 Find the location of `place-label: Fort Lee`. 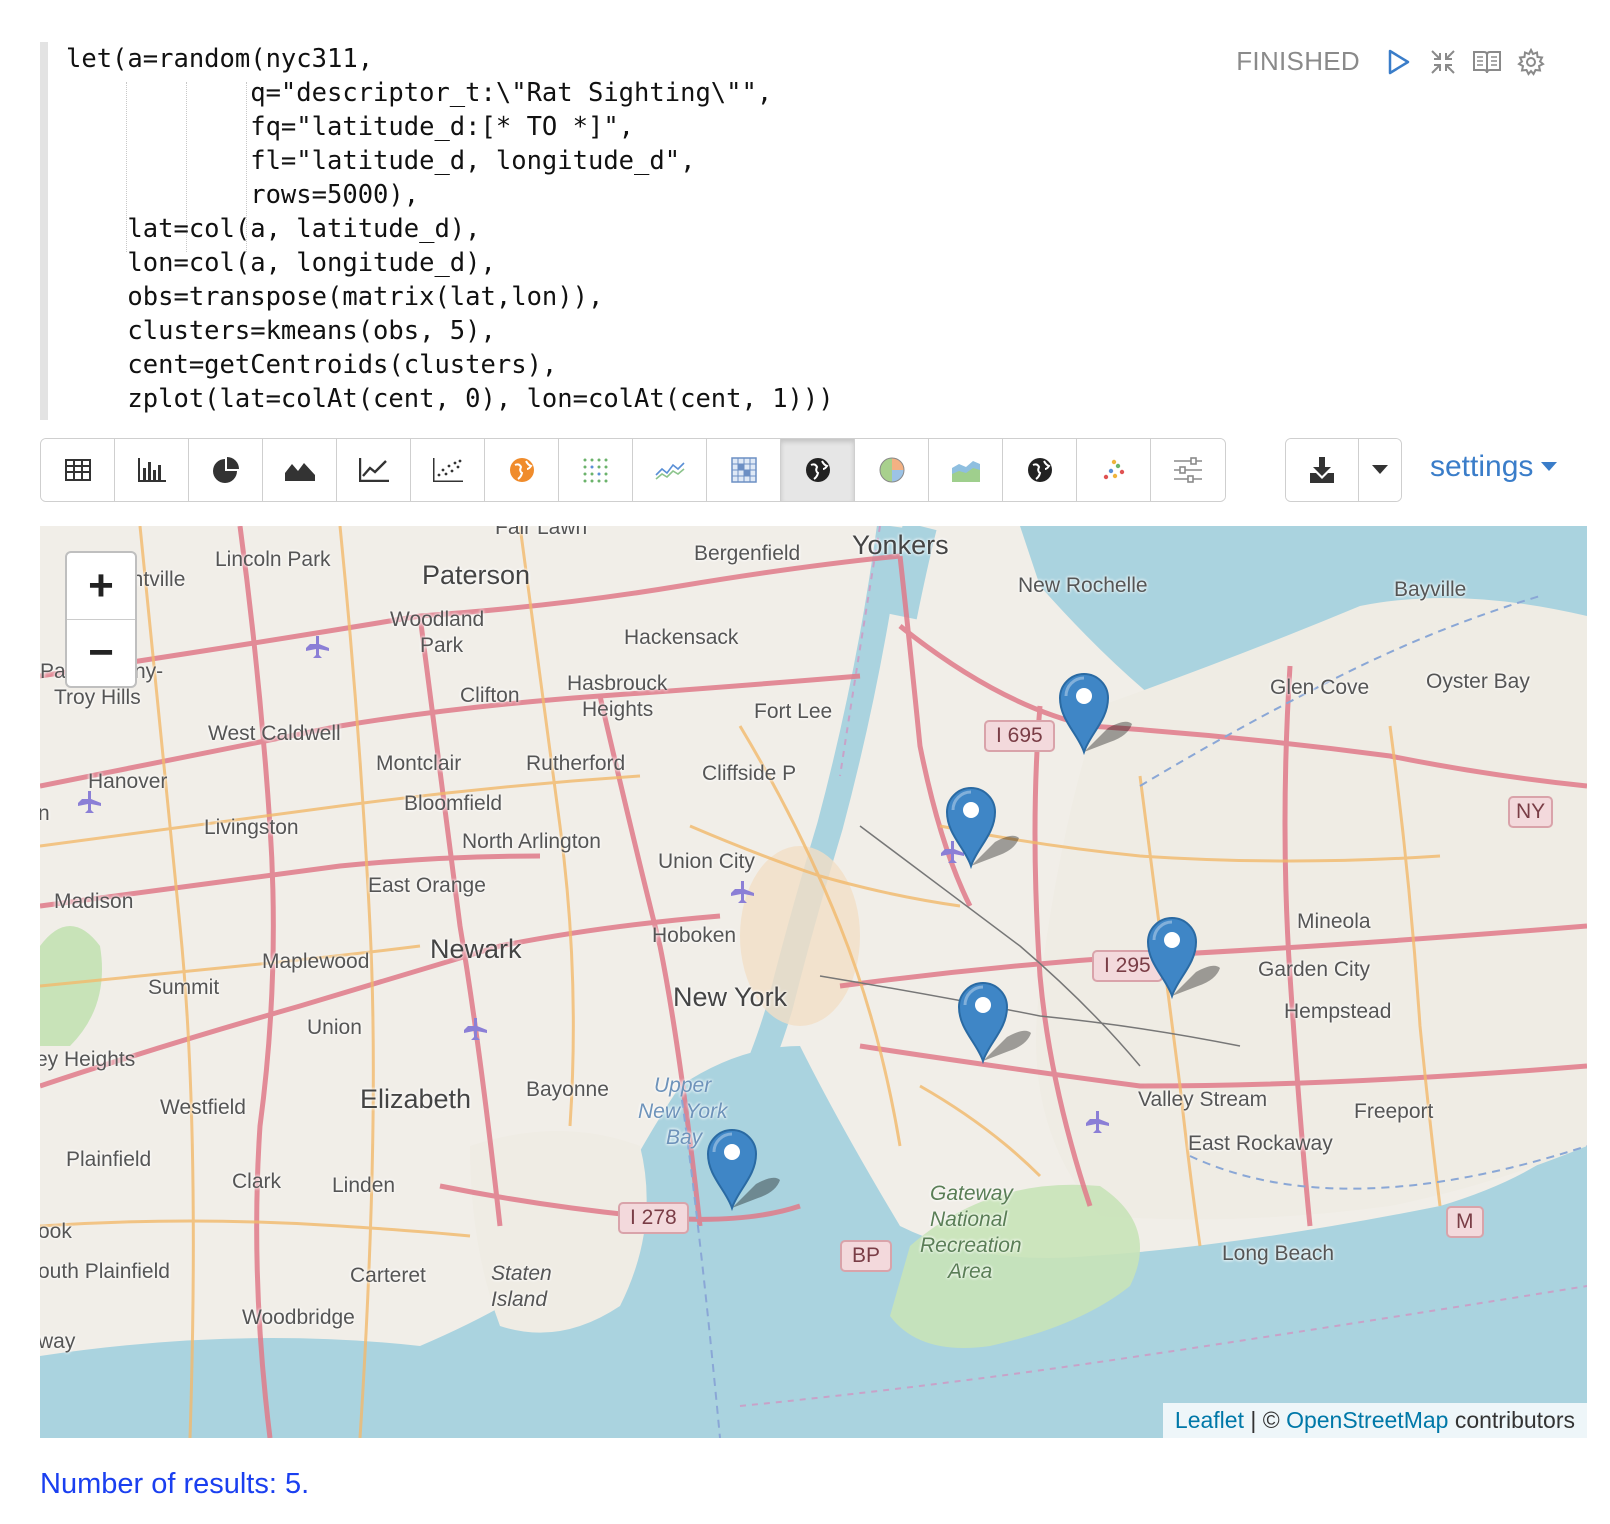

place-label: Fort Lee is located at coordinates (793, 711).